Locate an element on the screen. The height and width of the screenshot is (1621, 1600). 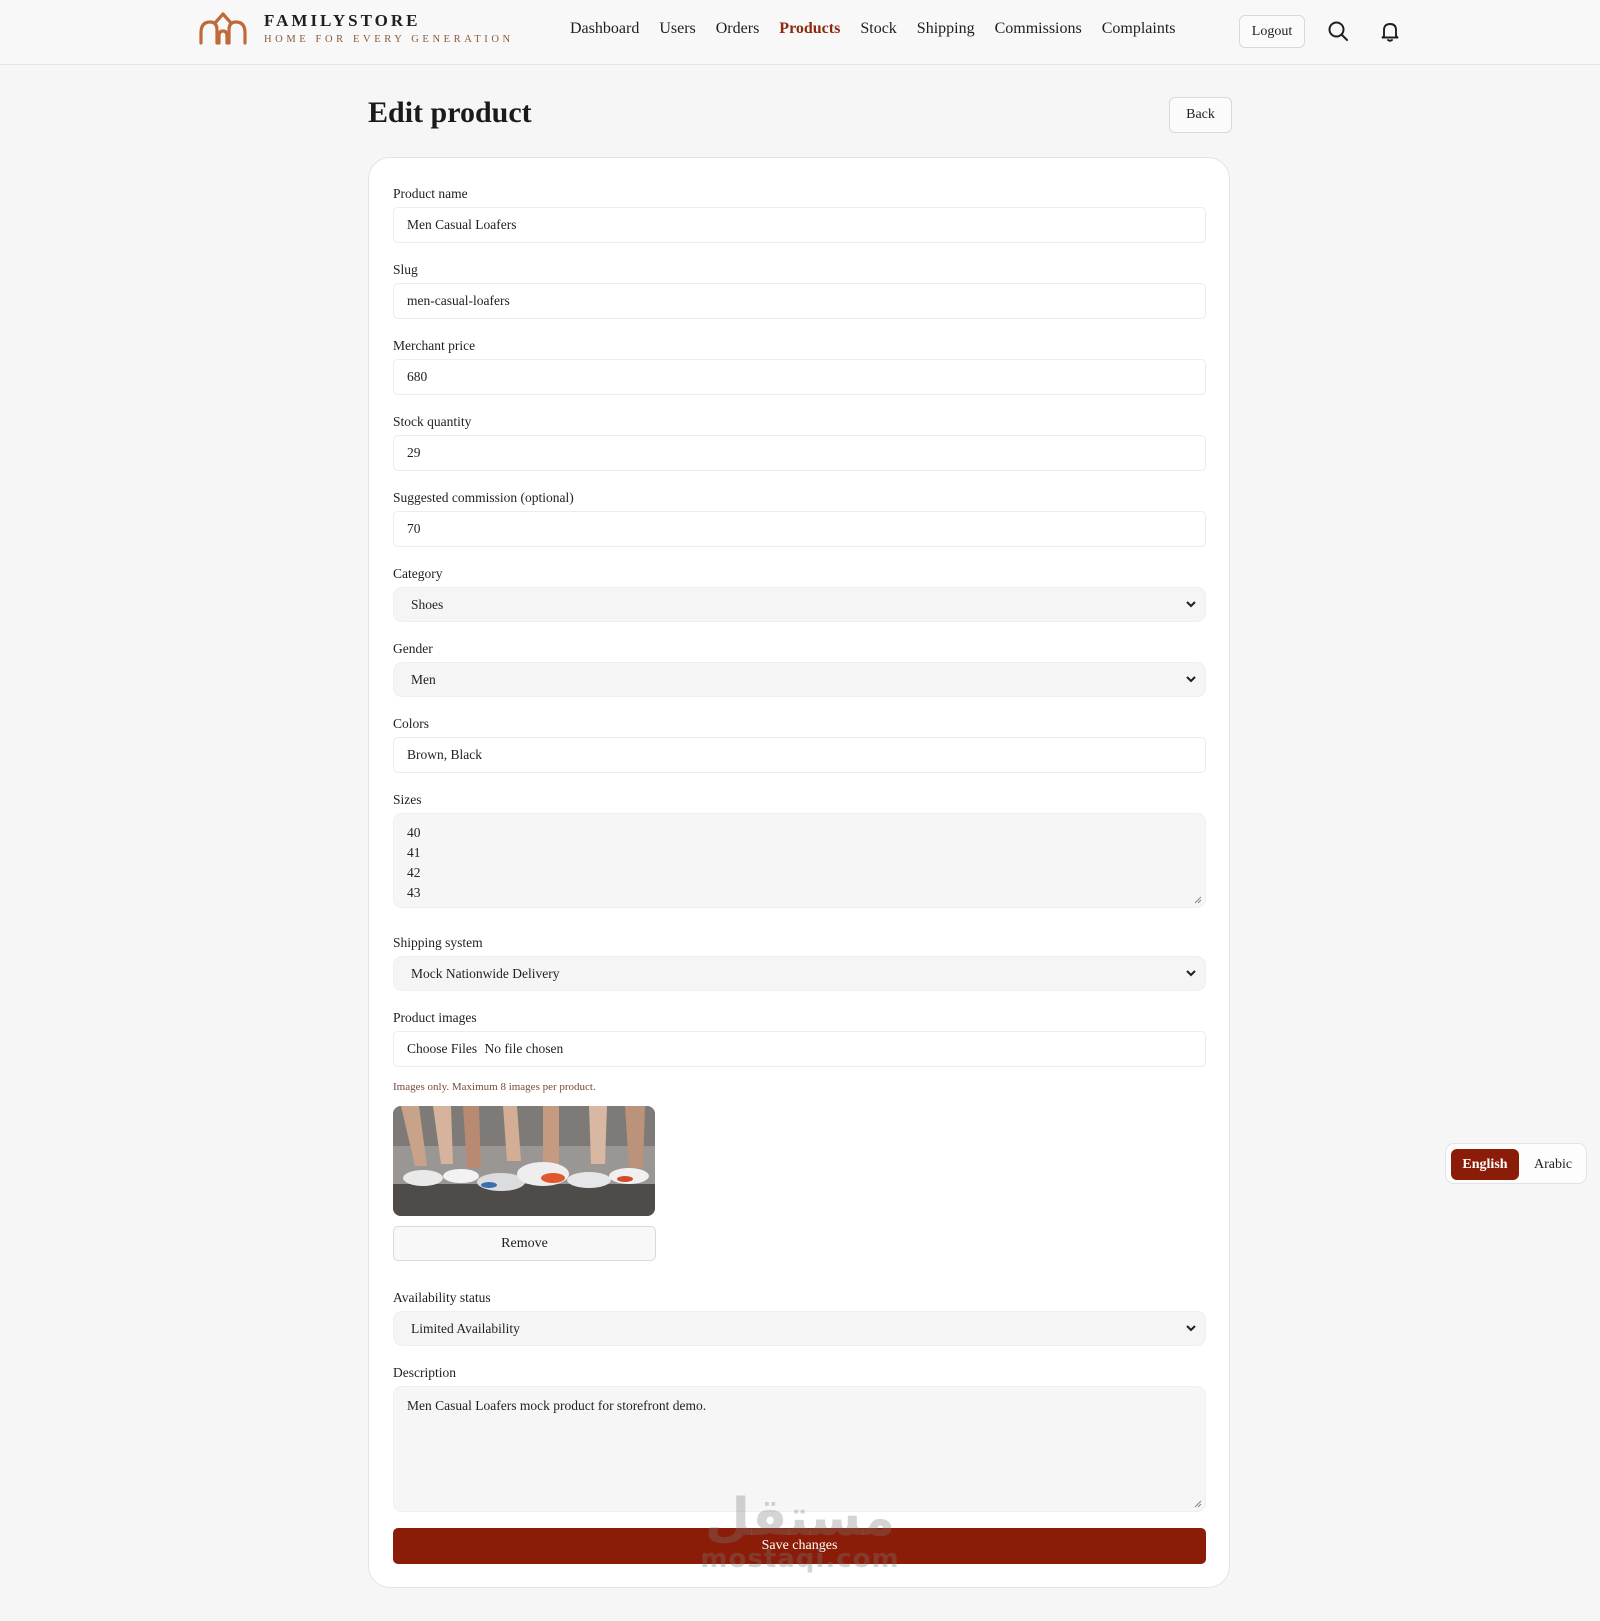
gender-select: Men is located at coordinates (799, 679).